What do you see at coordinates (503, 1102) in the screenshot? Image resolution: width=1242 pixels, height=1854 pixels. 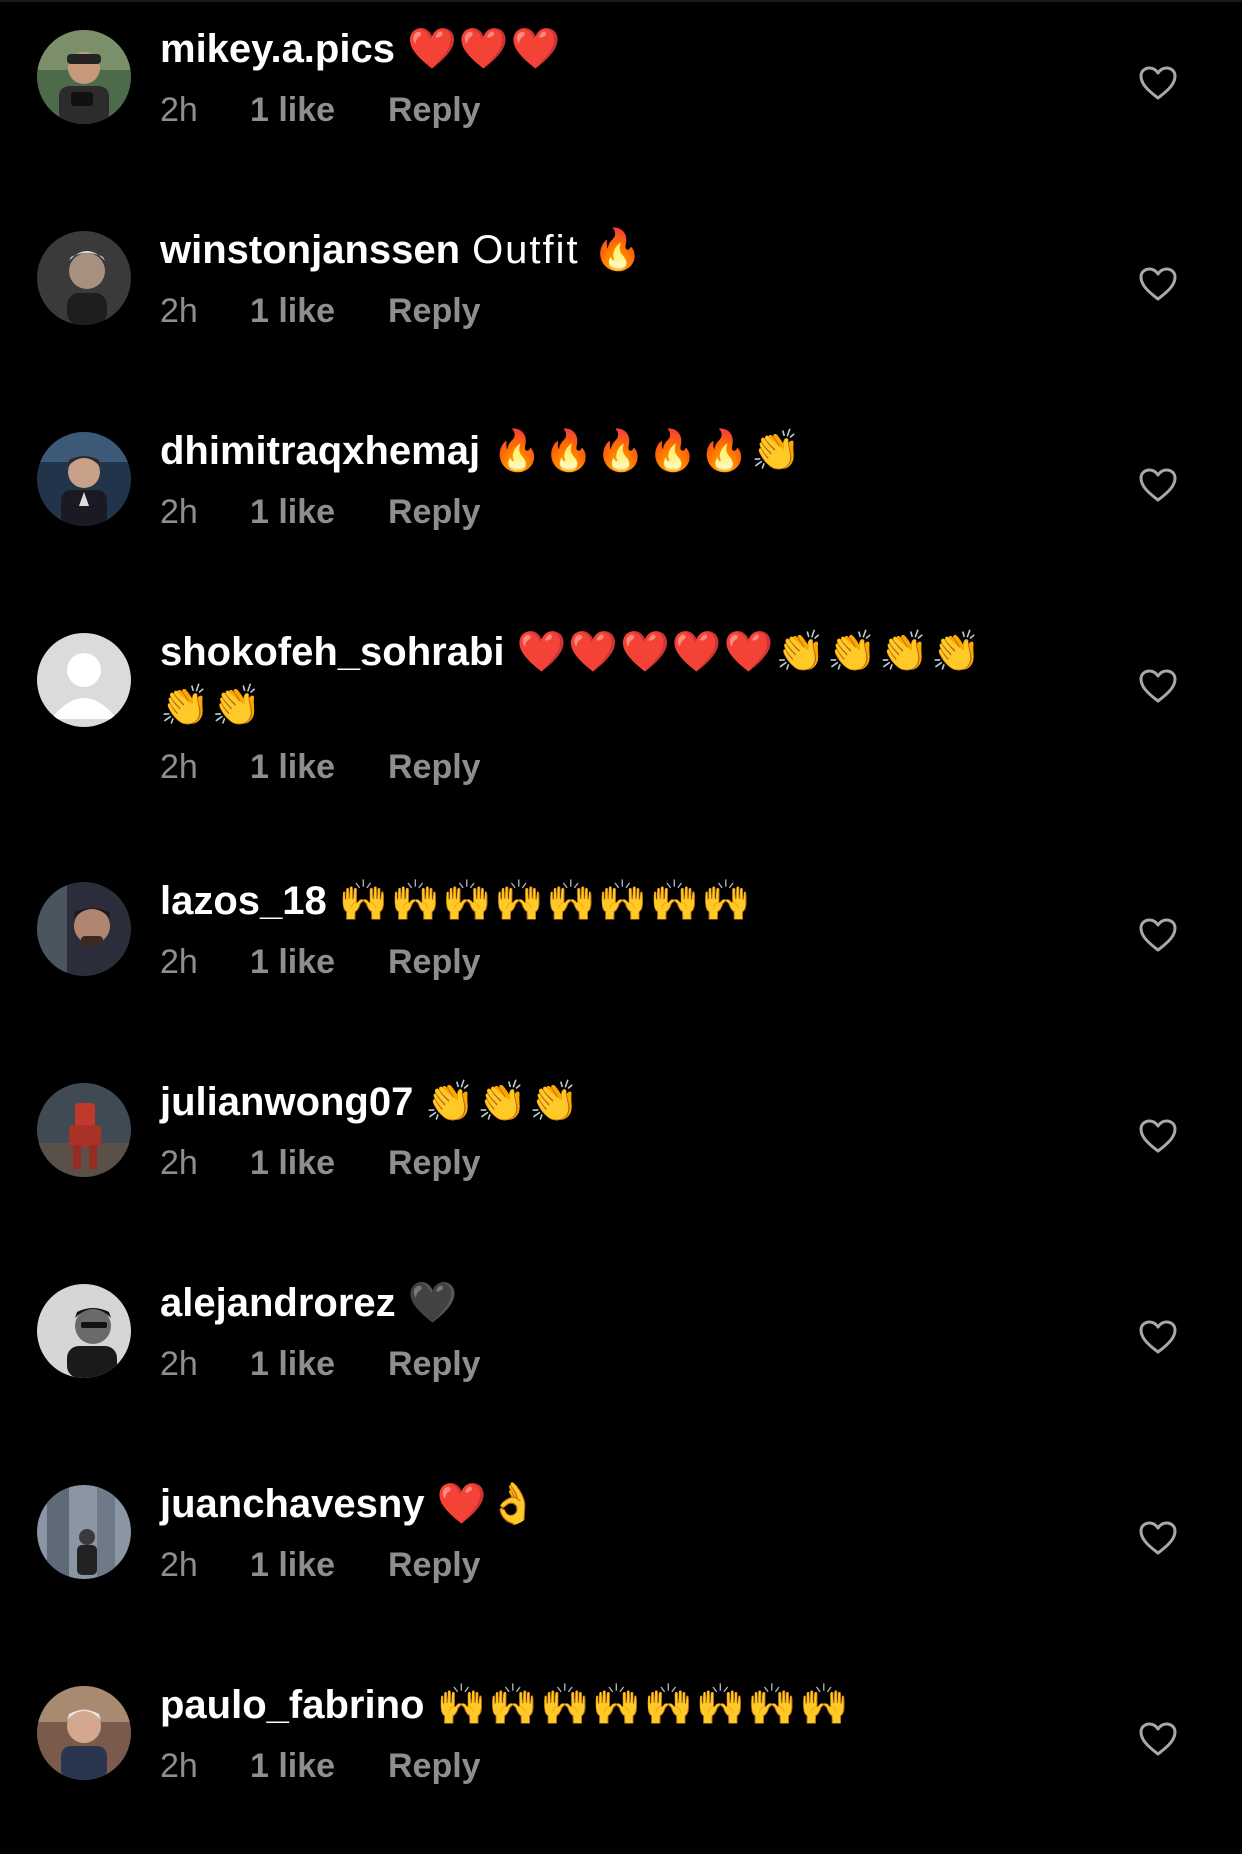 I see `comment-text: 👏👏👏` at bounding box center [503, 1102].